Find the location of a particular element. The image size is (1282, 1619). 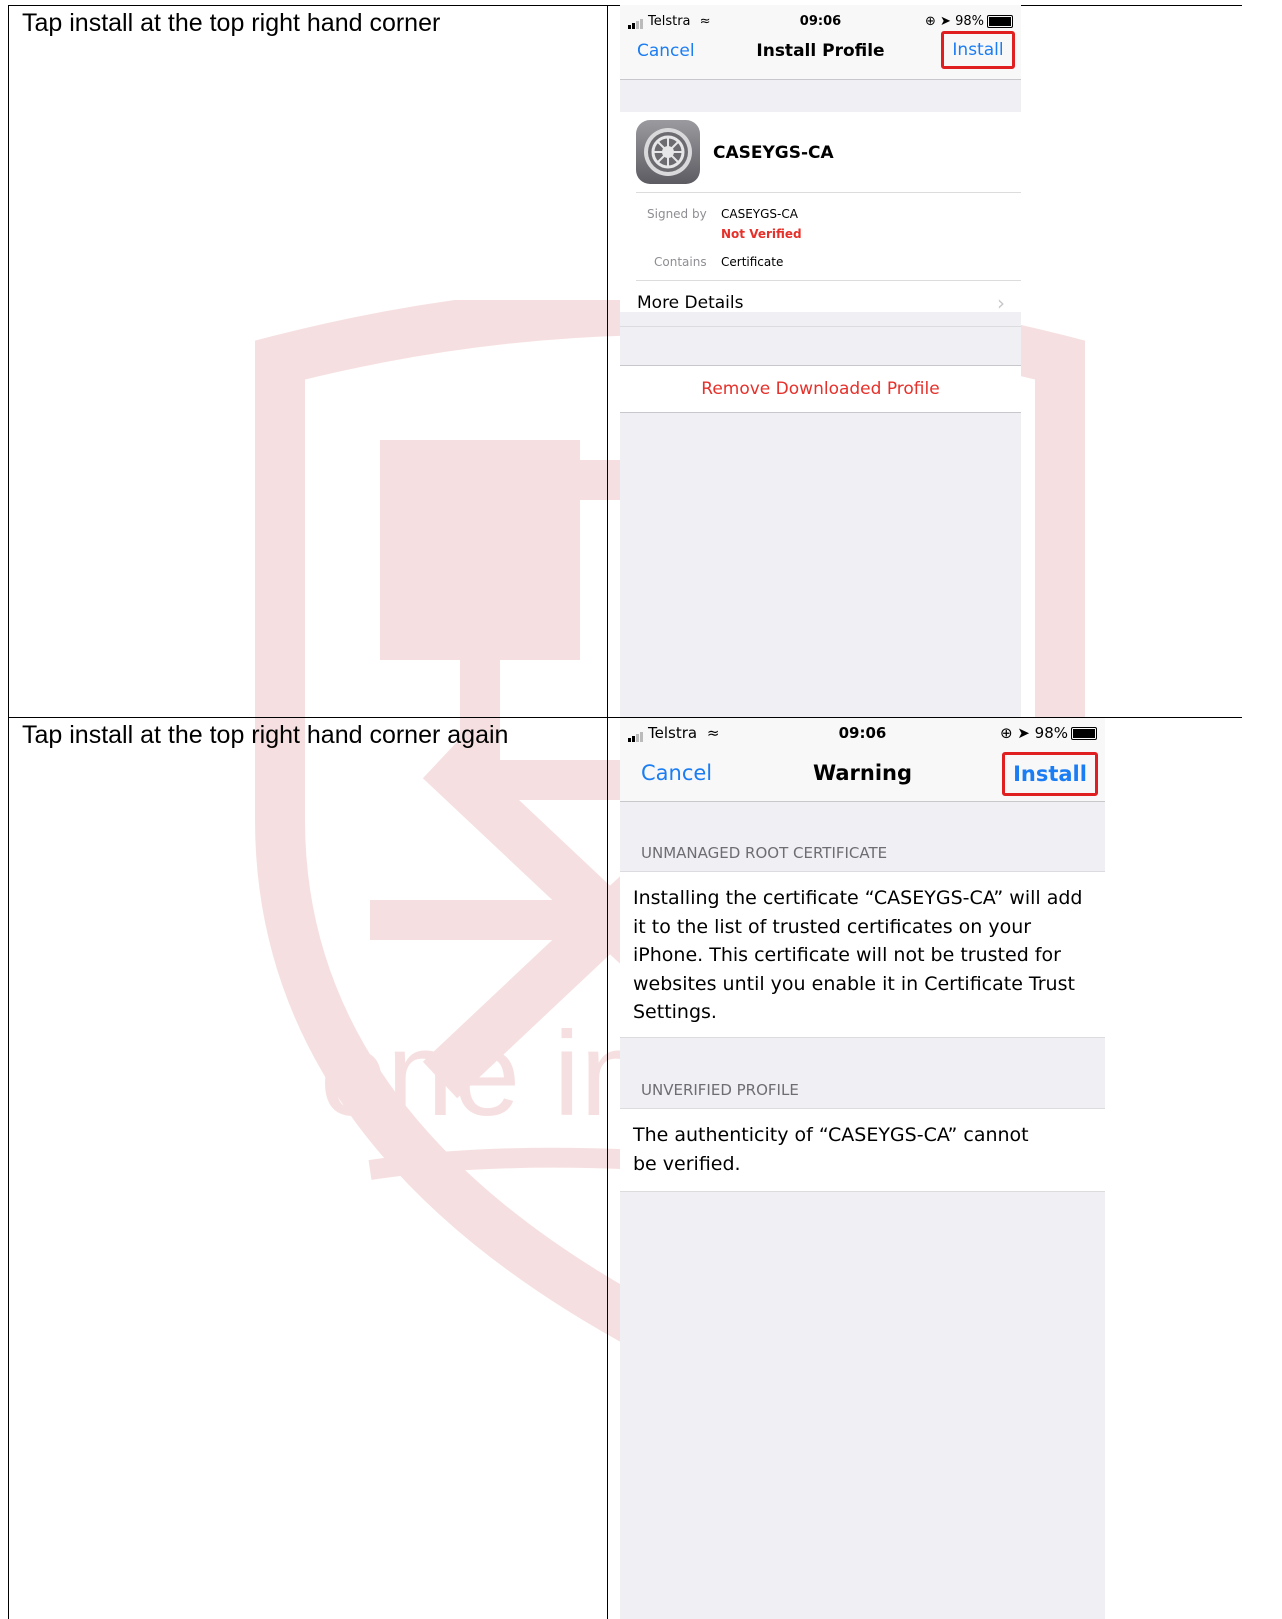

remove-profile-button: Remove Downloaded Profile is located at coordinates (820, 389).